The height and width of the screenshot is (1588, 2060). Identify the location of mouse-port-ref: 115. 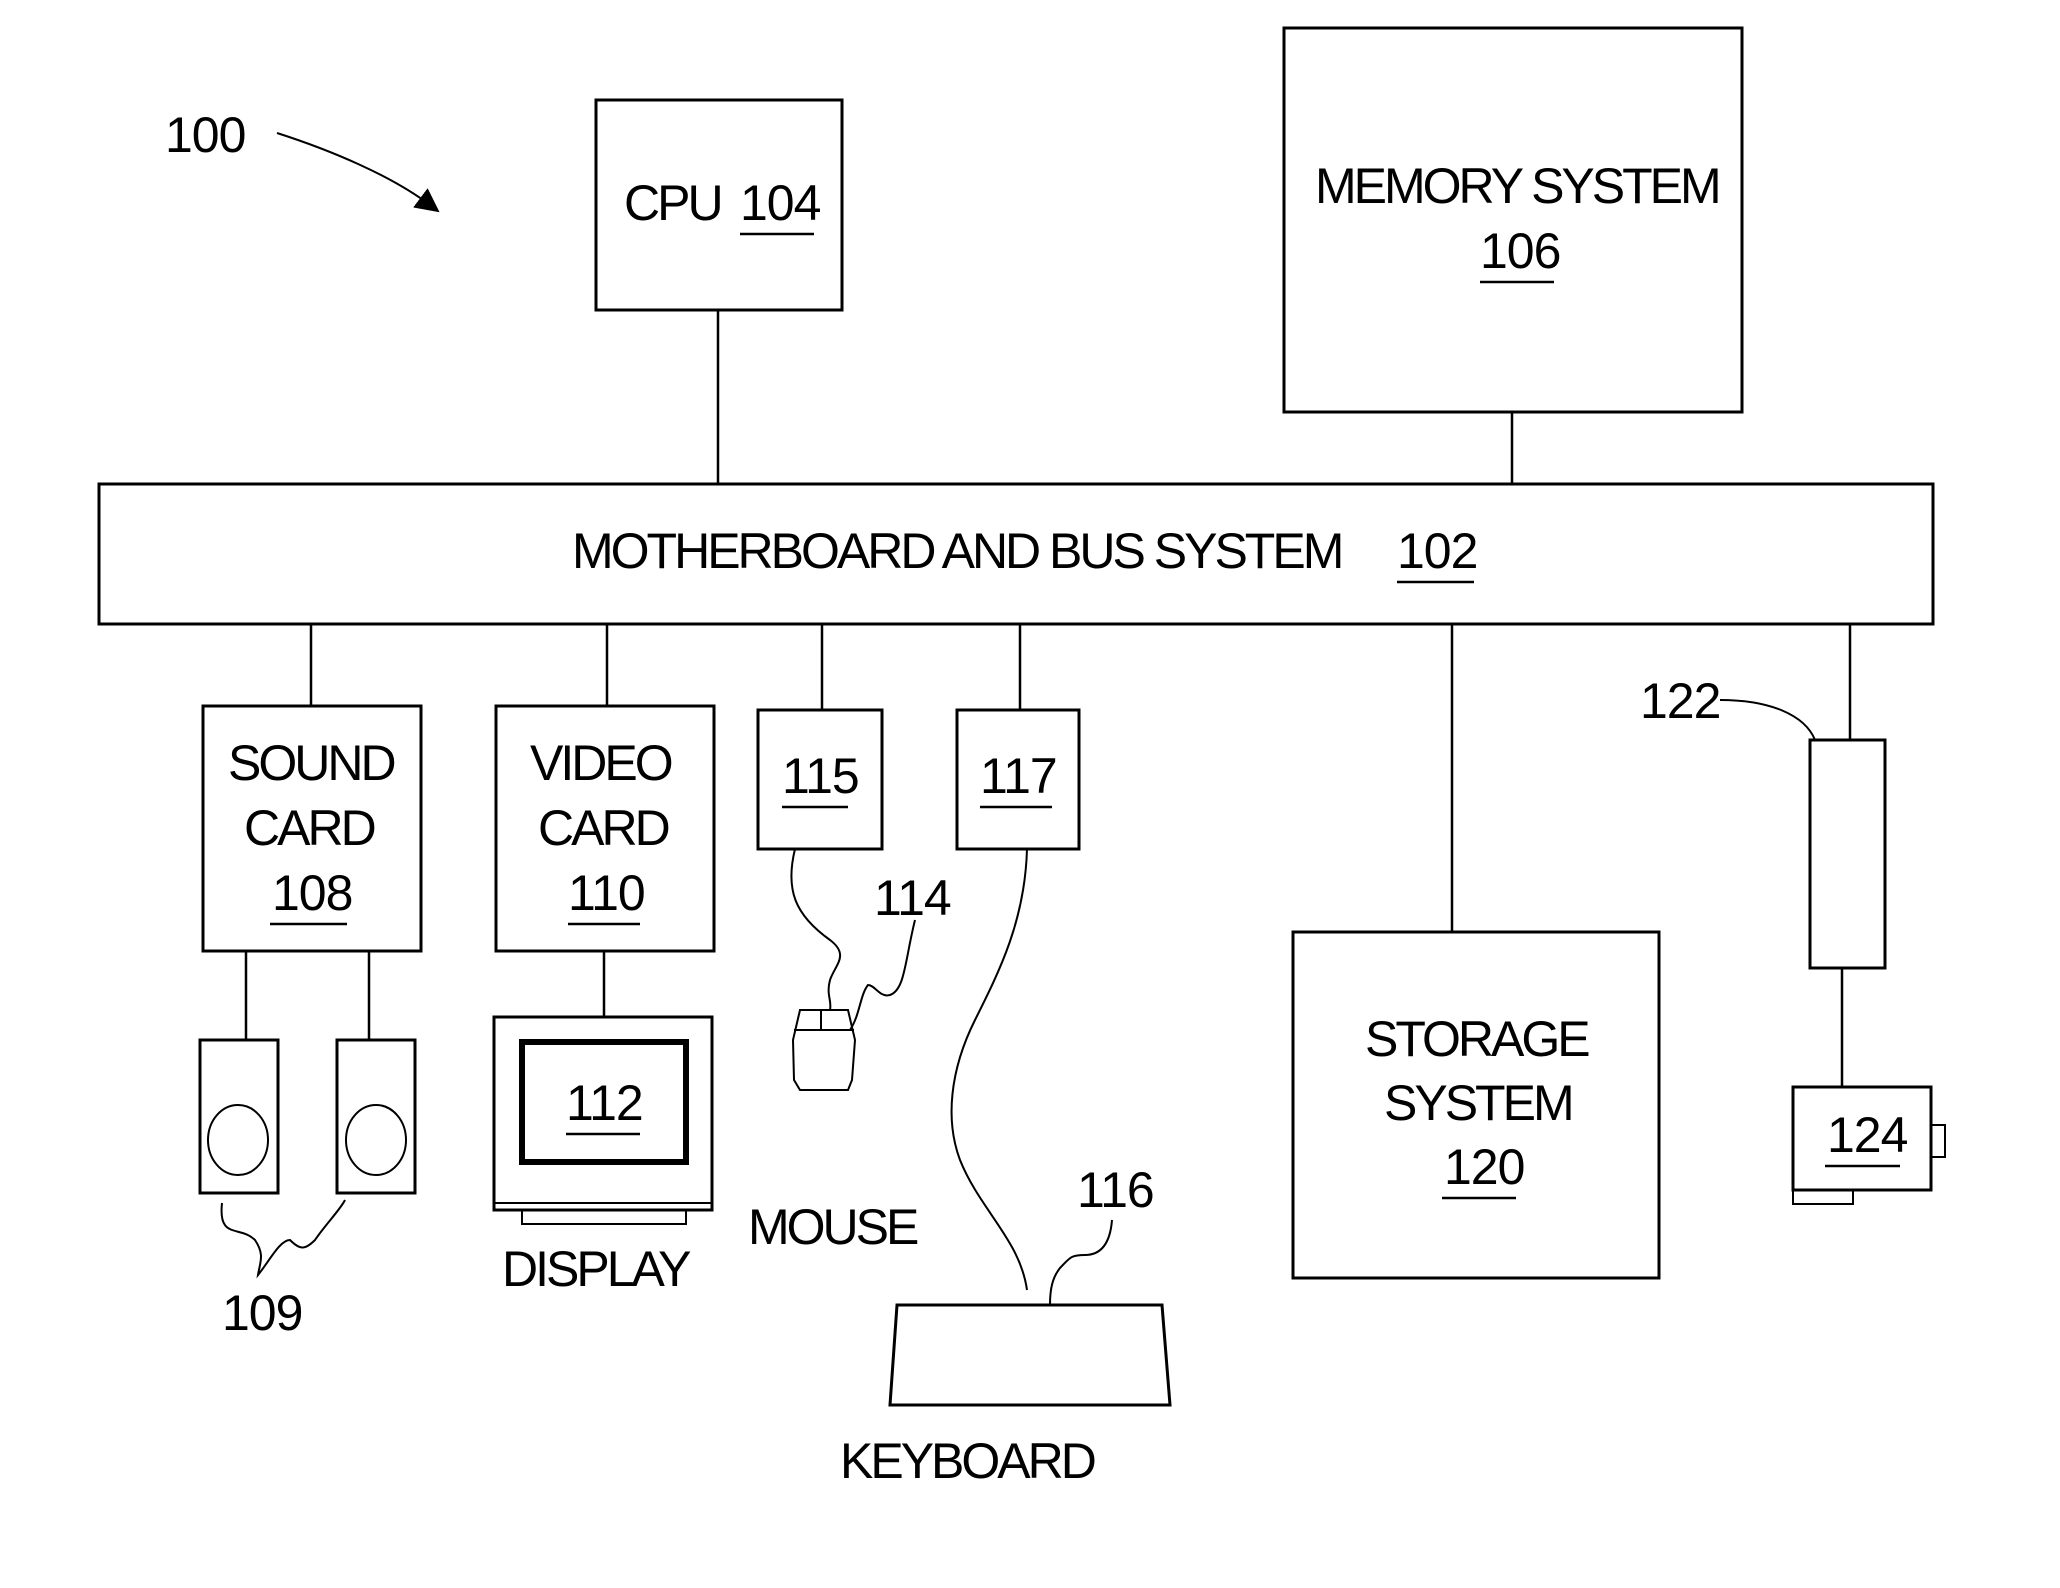
(820, 776).